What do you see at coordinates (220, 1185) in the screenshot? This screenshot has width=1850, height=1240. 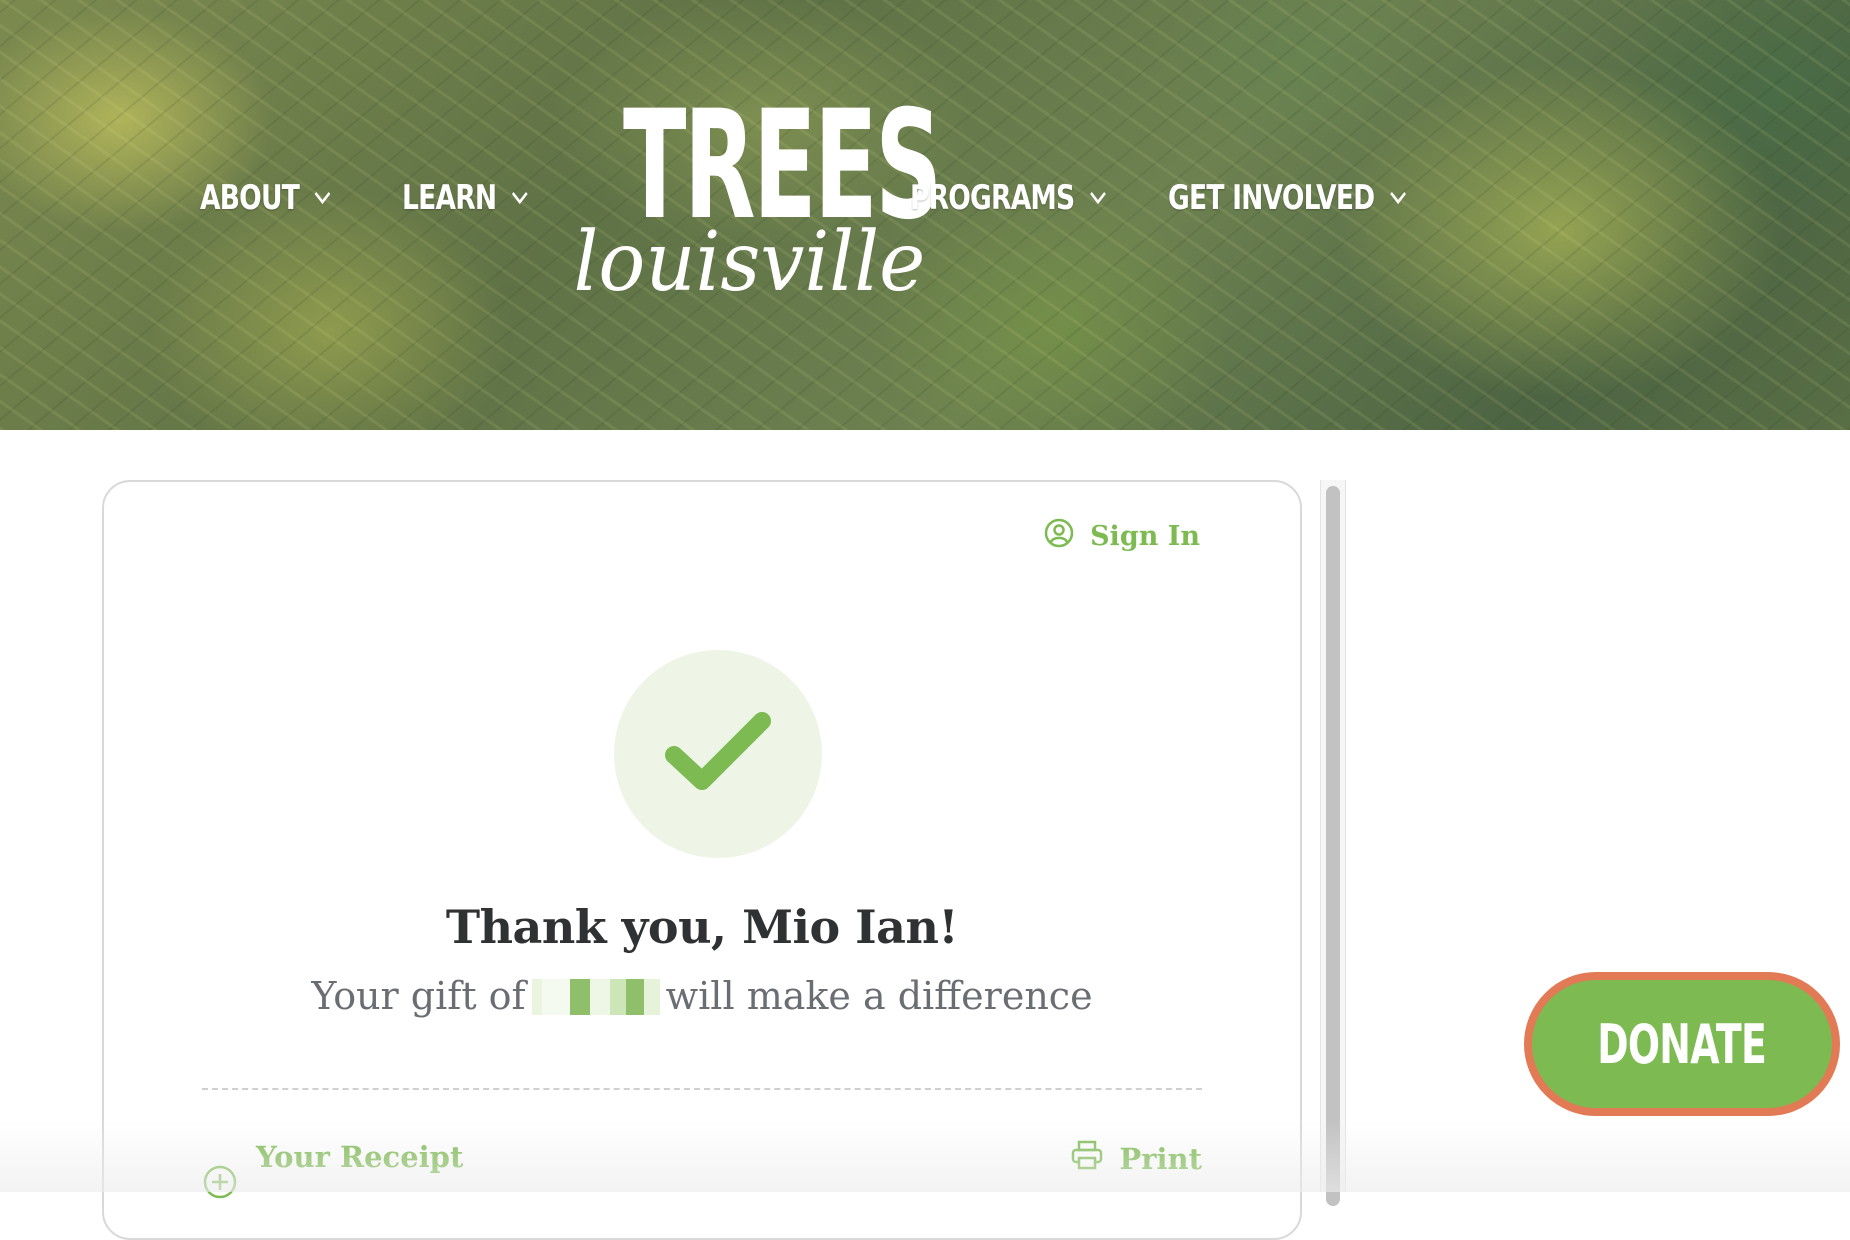 I see `plus-circle-icon` at bounding box center [220, 1185].